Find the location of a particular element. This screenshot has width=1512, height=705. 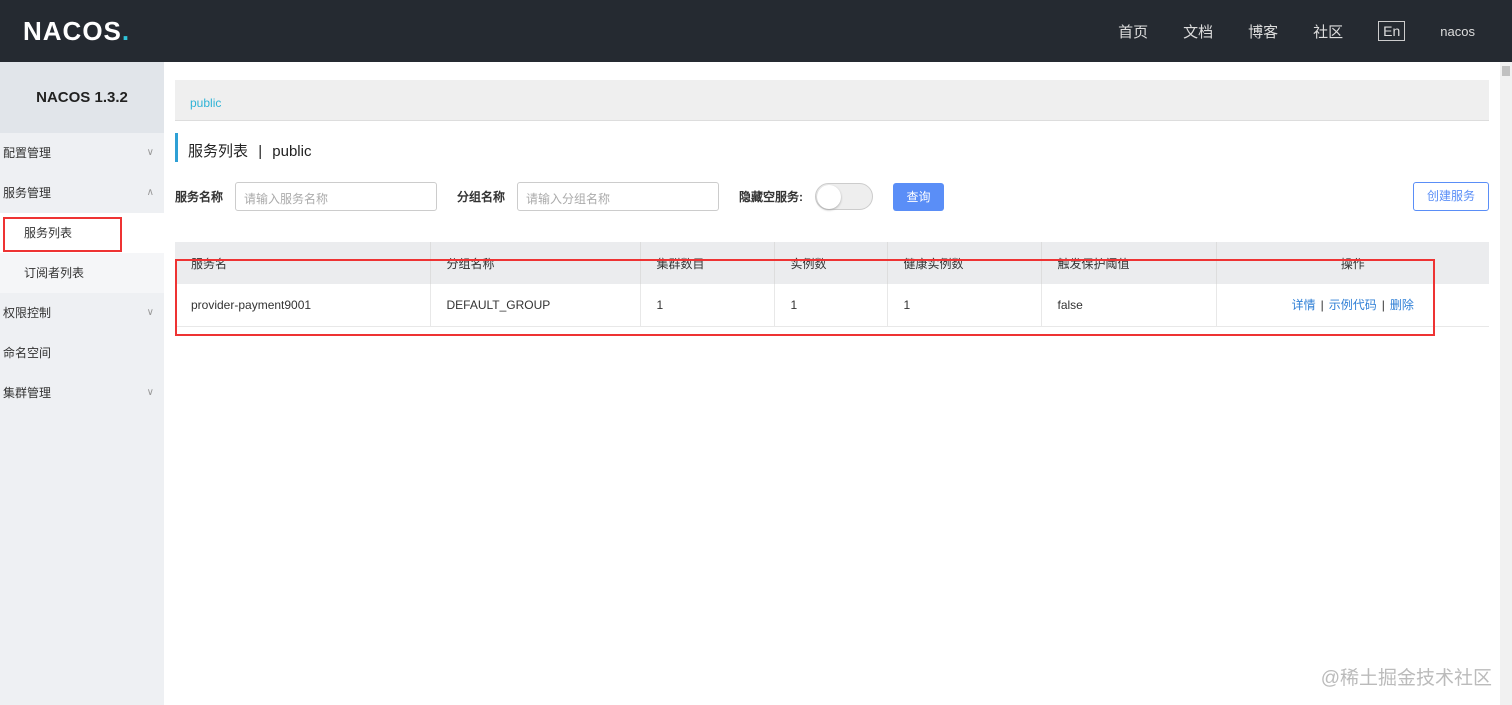

col-instances: 实例数 is located at coordinates (831, 263).